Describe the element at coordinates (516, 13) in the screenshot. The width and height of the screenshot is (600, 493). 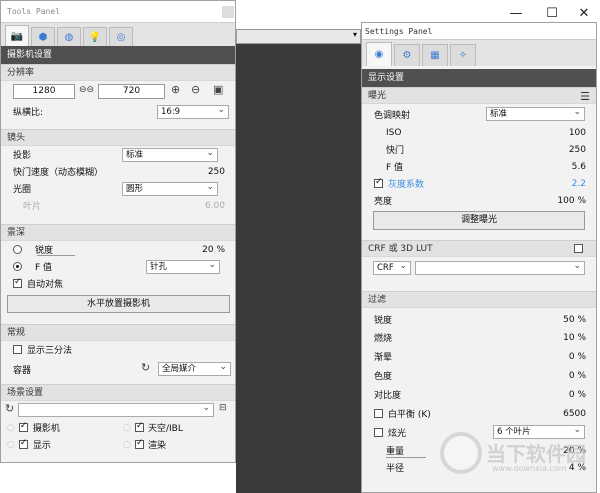
I see `minimize-button: —` at that location.